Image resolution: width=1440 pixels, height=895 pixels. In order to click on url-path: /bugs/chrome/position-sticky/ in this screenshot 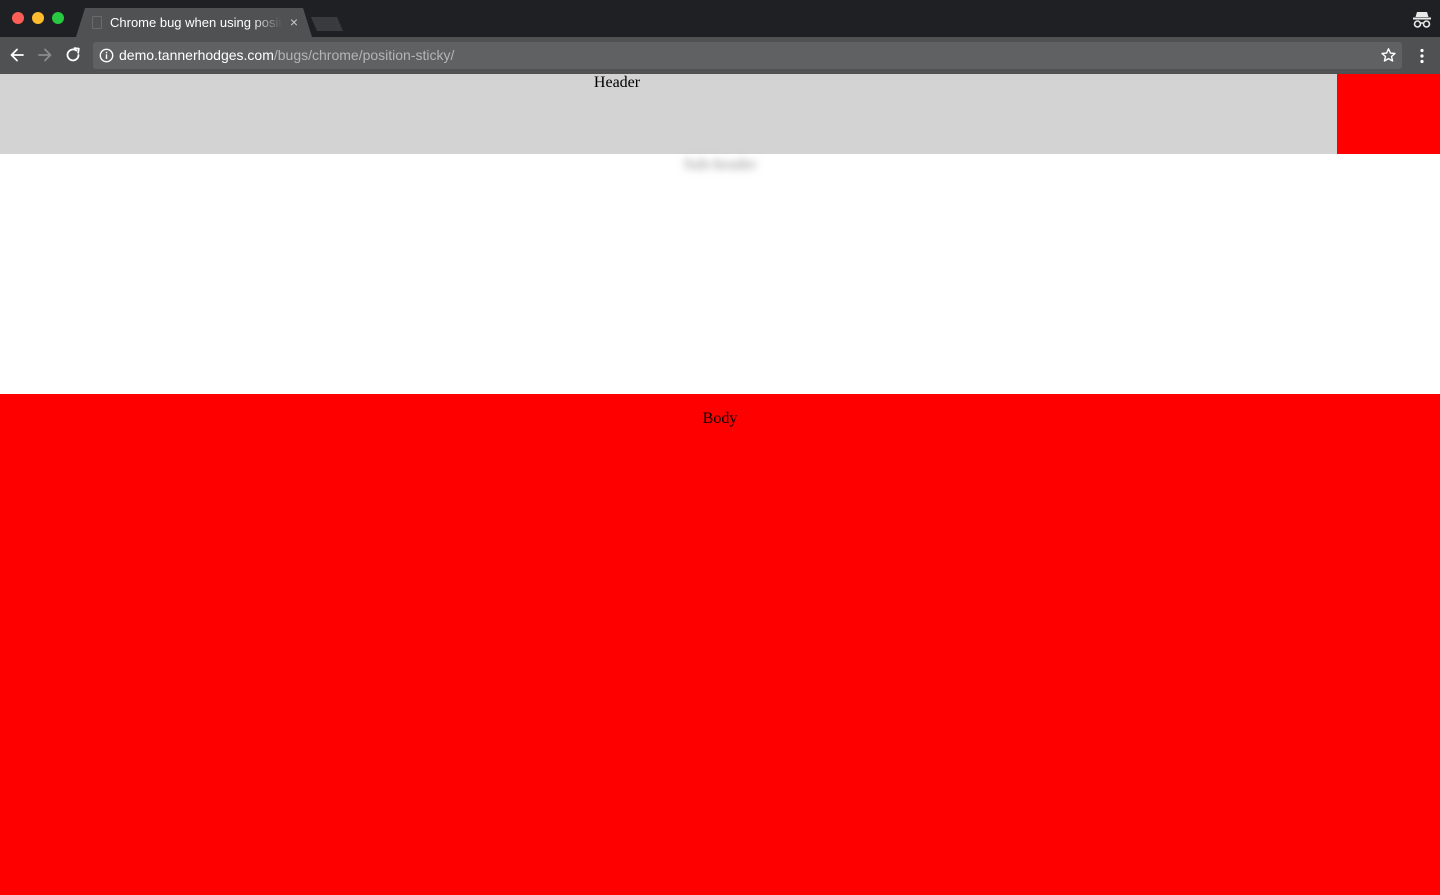, I will do `click(364, 55)`.